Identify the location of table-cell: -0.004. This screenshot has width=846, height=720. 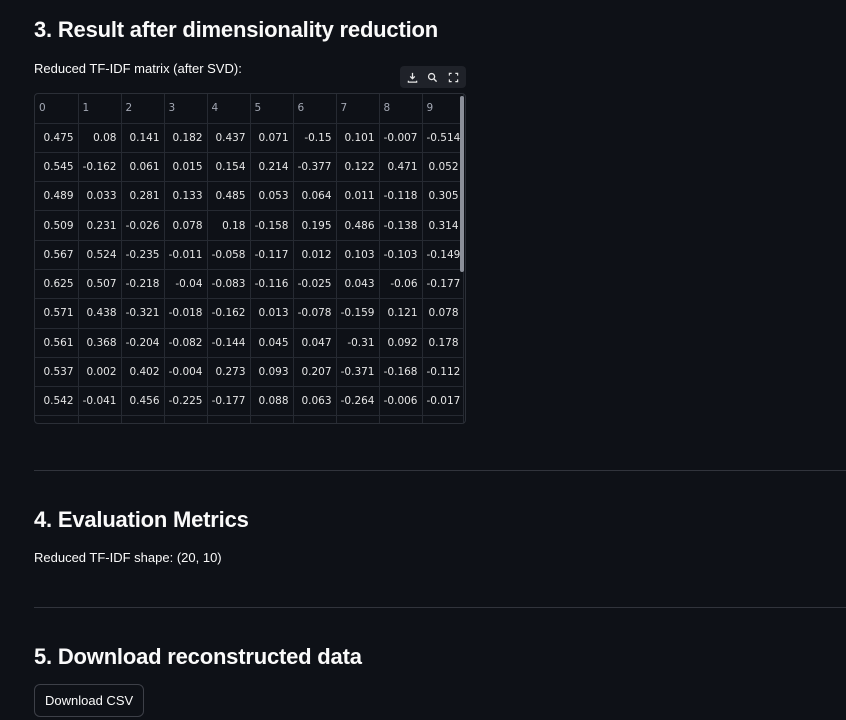
(186, 372).